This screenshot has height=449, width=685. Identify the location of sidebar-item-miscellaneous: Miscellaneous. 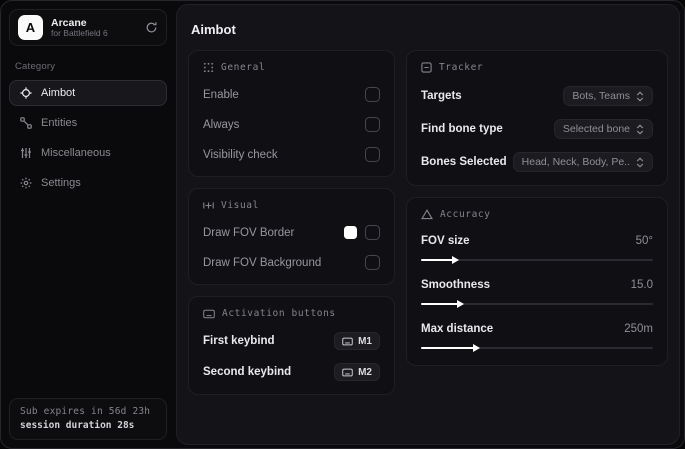
(88, 153).